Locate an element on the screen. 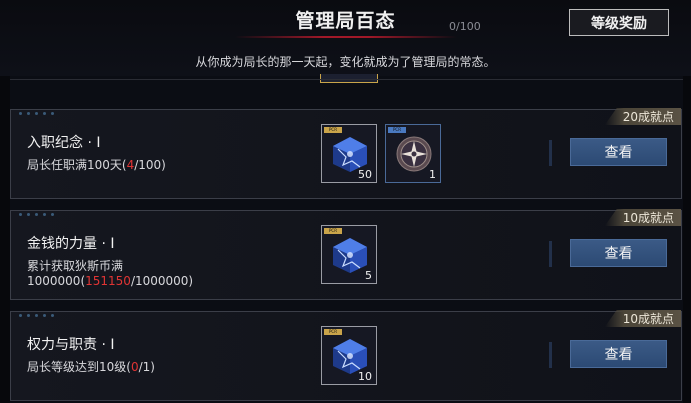 Image resolution: width=691 pixels, height=403 pixels. reward-item: PCR 50 is located at coordinates (349, 153).